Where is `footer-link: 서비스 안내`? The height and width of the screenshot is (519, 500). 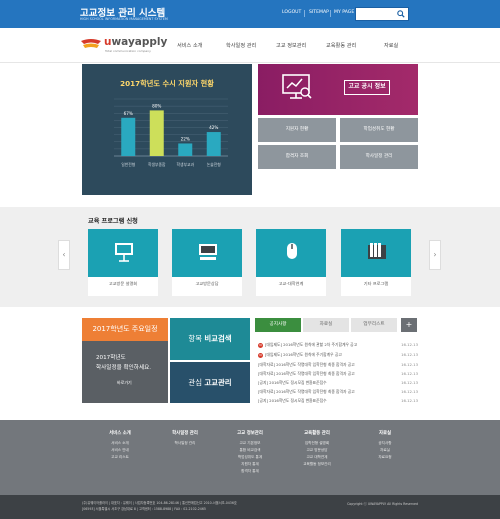 footer-link: 서비스 안내 is located at coordinates (120, 450).